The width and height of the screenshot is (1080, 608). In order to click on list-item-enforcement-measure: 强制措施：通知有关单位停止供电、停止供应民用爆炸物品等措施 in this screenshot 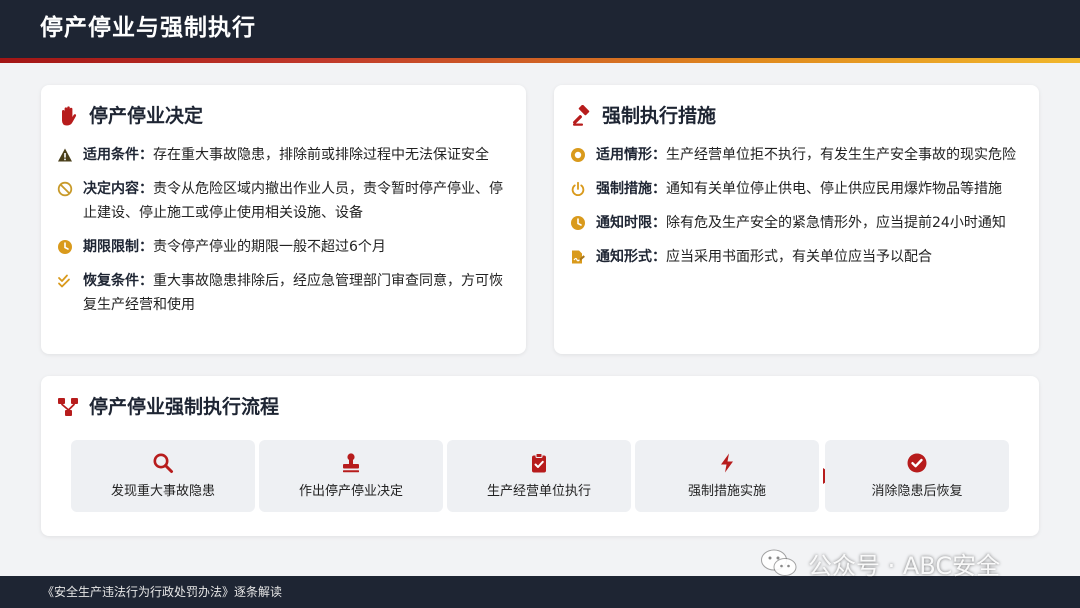, I will do `click(796, 189)`.